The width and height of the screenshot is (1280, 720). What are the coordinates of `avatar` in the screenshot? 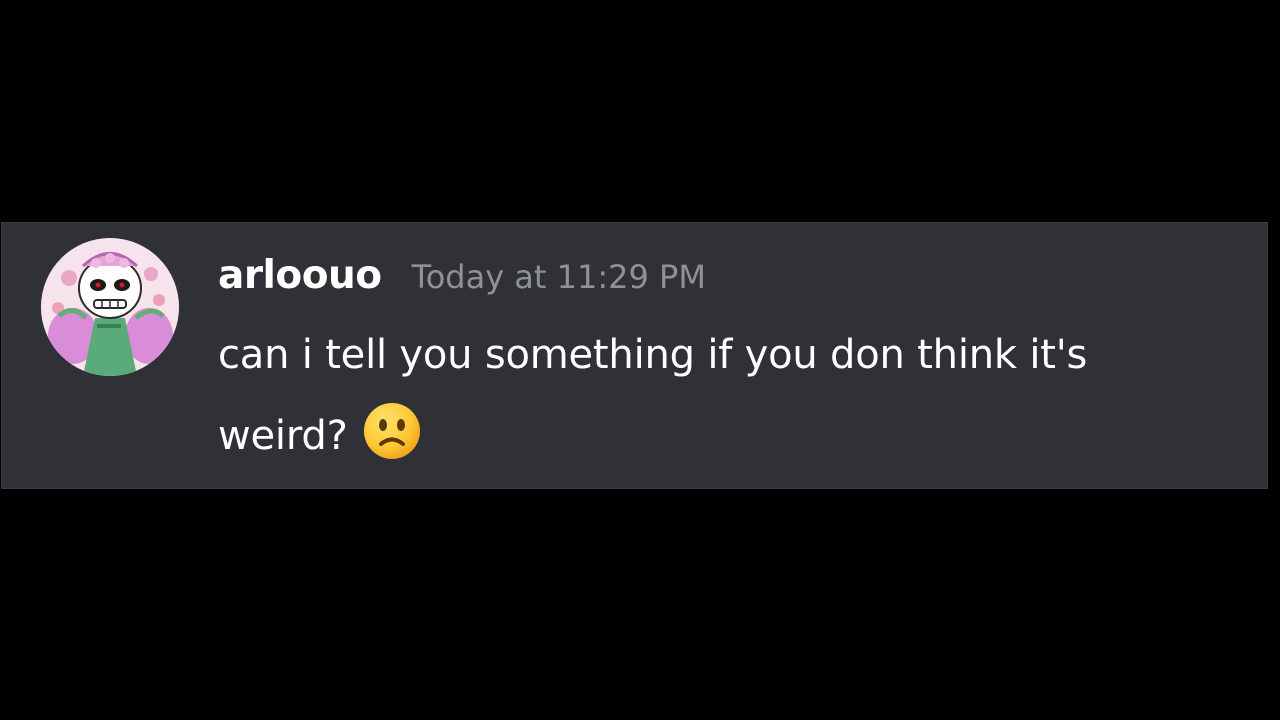 It's located at (110, 307).